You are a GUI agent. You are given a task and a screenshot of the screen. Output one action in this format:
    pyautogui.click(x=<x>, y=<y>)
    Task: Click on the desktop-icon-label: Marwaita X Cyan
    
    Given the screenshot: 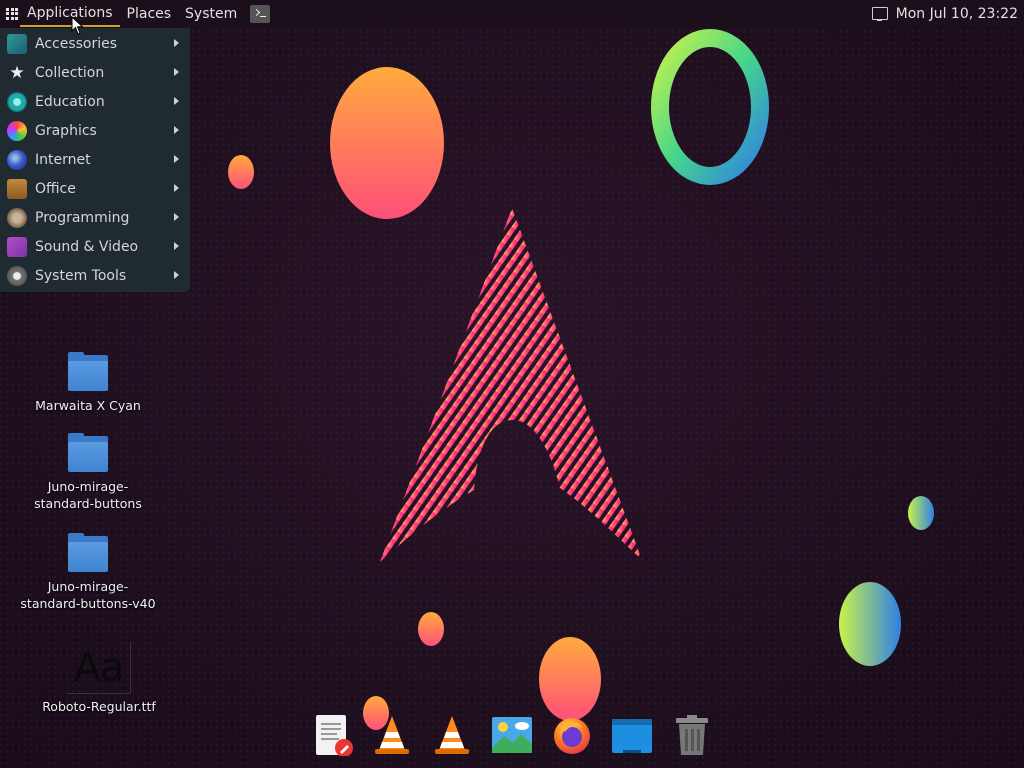 What is the action you would take?
    pyautogui.click(x=88, y=405)
    